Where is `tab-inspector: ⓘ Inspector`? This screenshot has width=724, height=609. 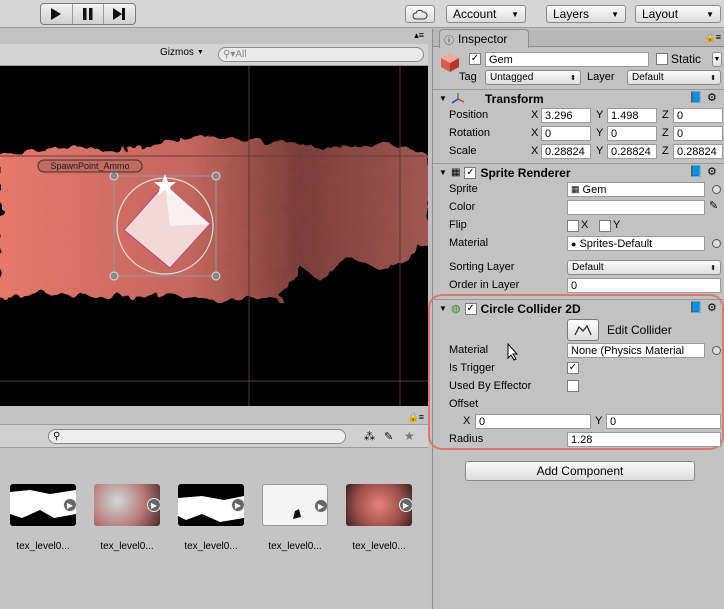
tab-inspector: ⓘ Inspector is located at coordinates (484, 38).